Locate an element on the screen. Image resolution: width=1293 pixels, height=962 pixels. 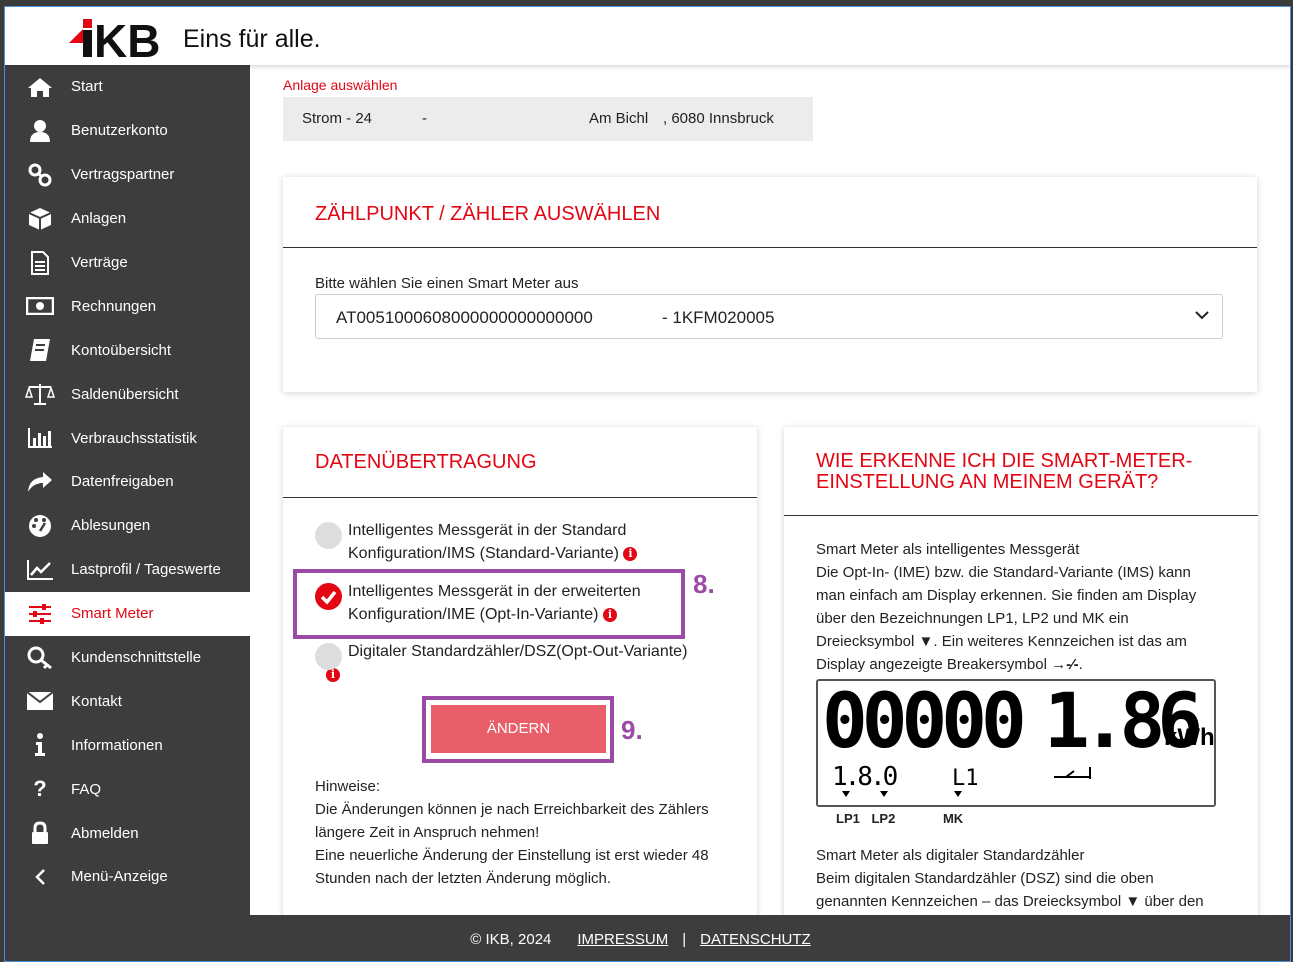
hint-title: Hinweise: is located at coordinates (348, 786).